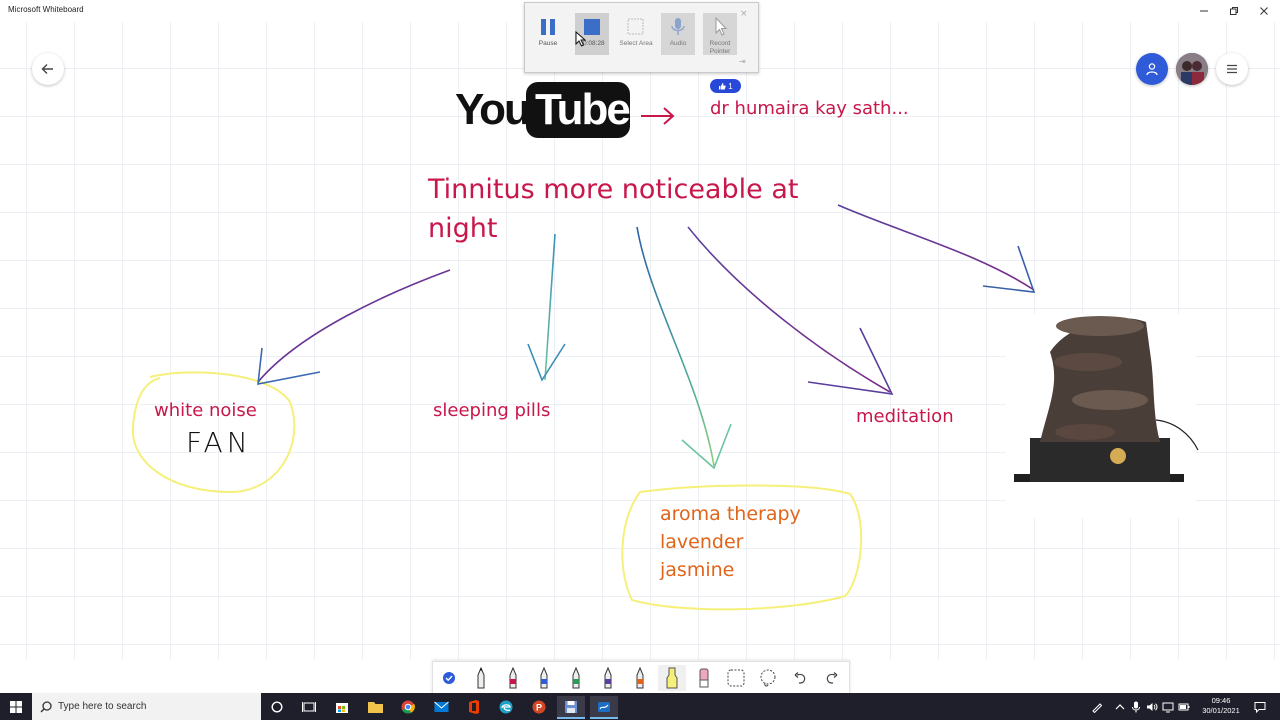 The height and width of the screenshot is (720, 1280). What do you see at coordinates (697, 570) in the screenshot?
I see `jasmine-label: jasmine` at bounding box center [697, 570].